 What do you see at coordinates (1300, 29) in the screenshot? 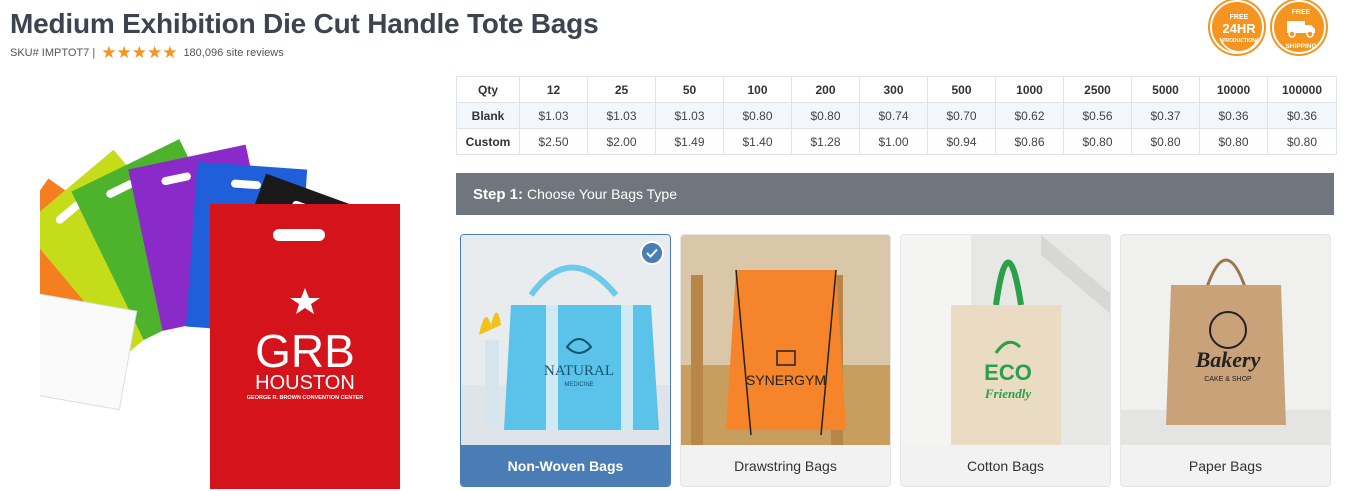
I see `truck-icon: FREE SHIPPING` at bounding box center [1300, 29].